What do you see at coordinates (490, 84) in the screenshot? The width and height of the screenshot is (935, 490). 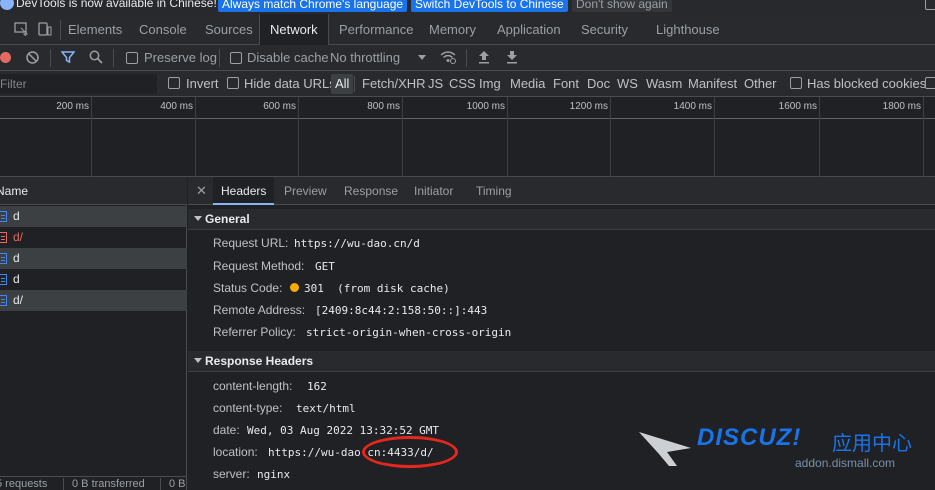 I see `type-filter-img: Img` at bounding box center [490, 84].